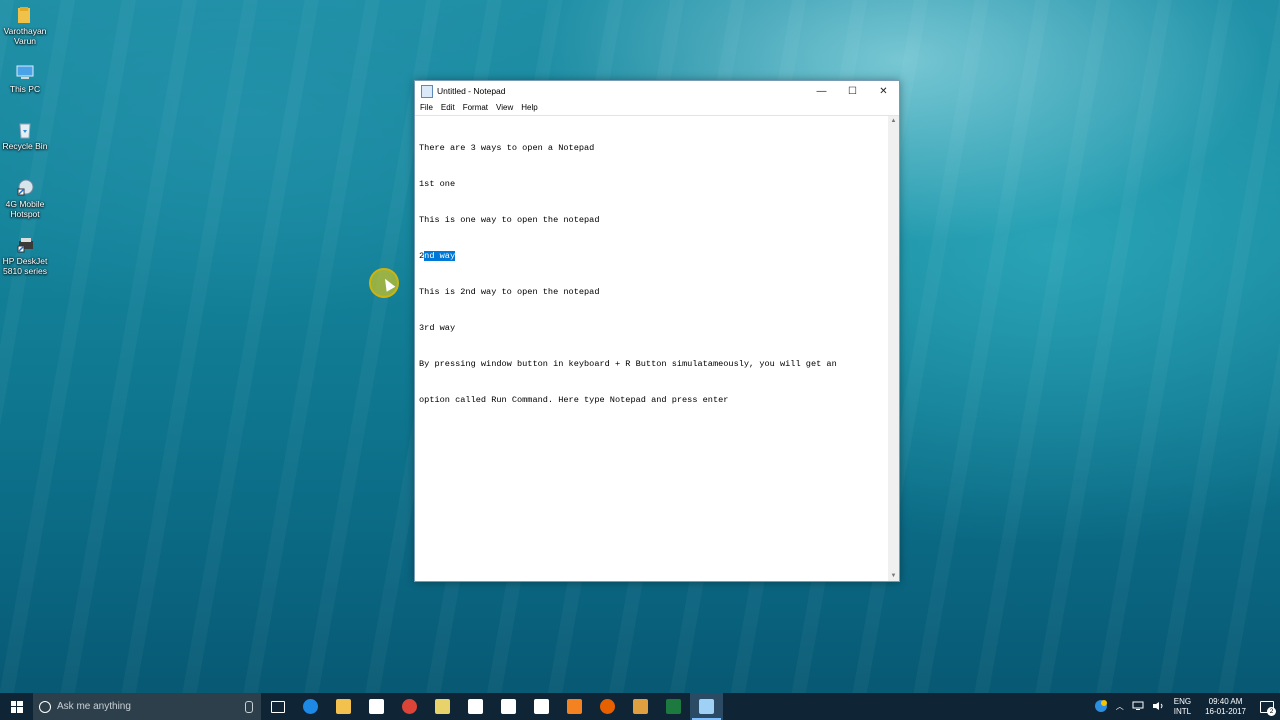 This screenshot has height=720, width=1280. Describe the element at coordinates (883, 91) in the screenshot. I see `close-button: ✕` at that location.